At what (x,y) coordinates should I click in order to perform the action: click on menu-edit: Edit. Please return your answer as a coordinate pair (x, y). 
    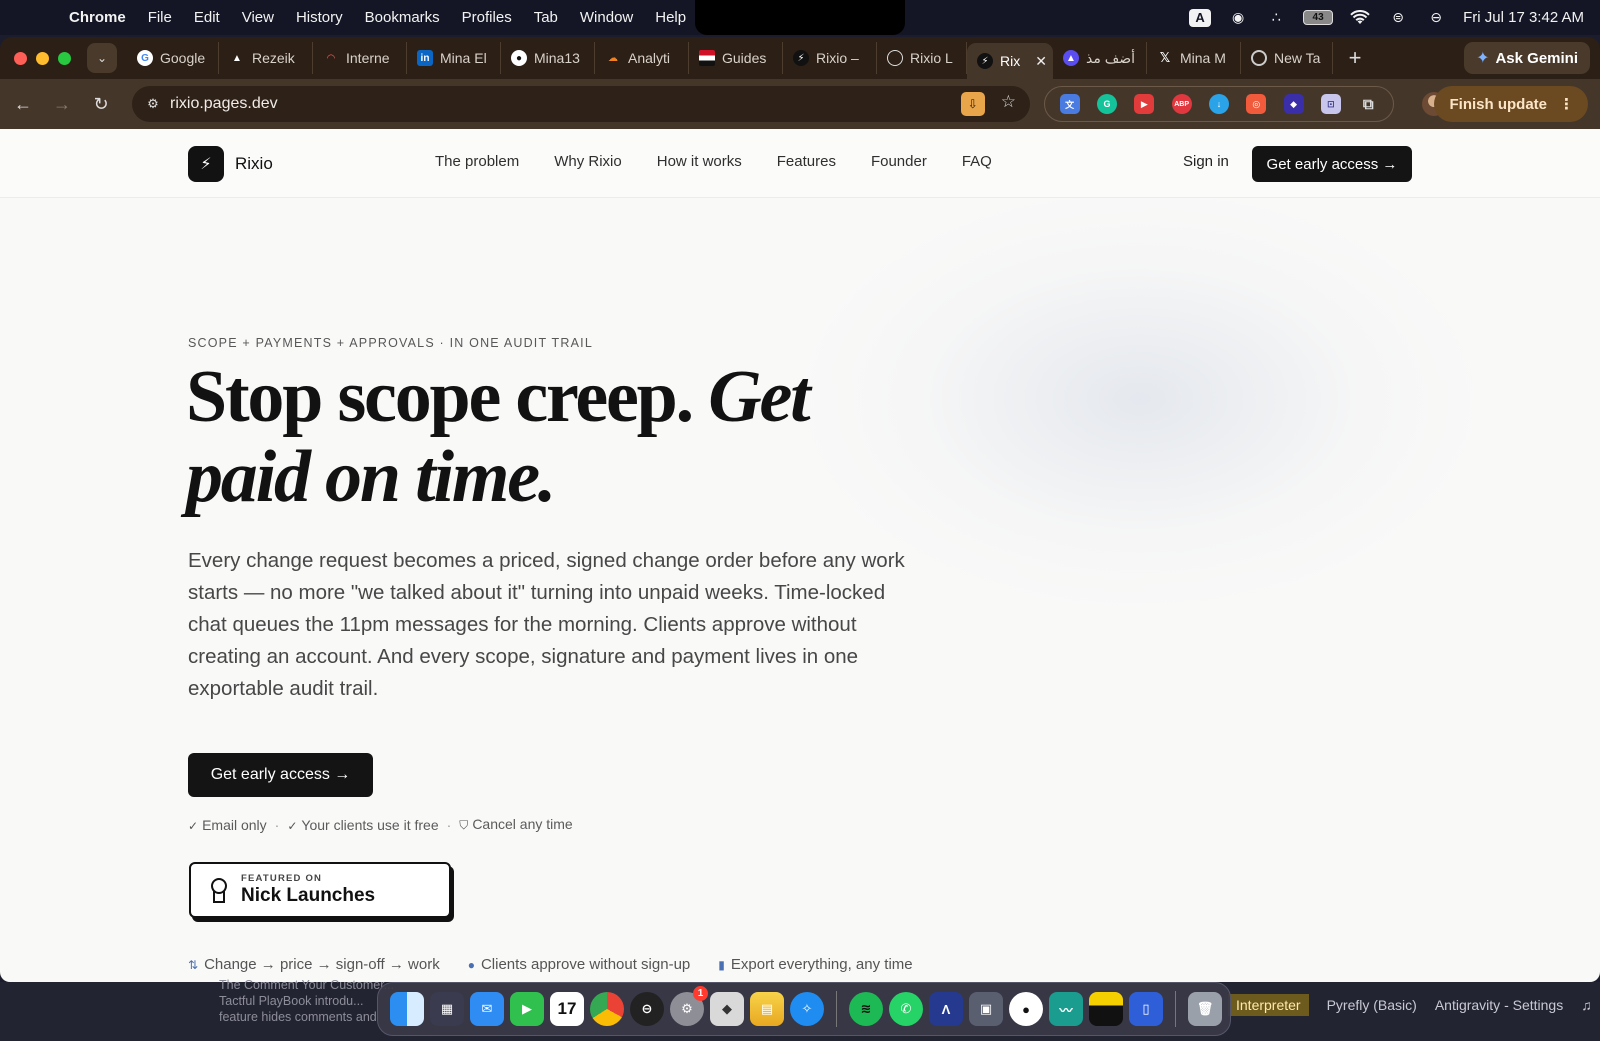
    Looking at the image, I should click on (207, 17).